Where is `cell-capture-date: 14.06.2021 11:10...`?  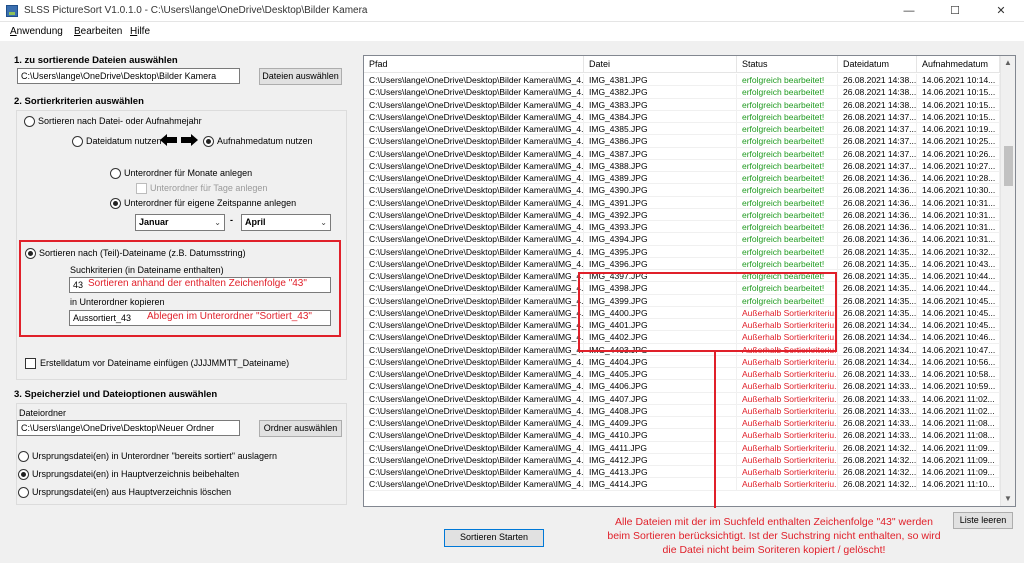 cell-capture-date: 14.06.2021 11:10... is located at coordinates (958, 484).